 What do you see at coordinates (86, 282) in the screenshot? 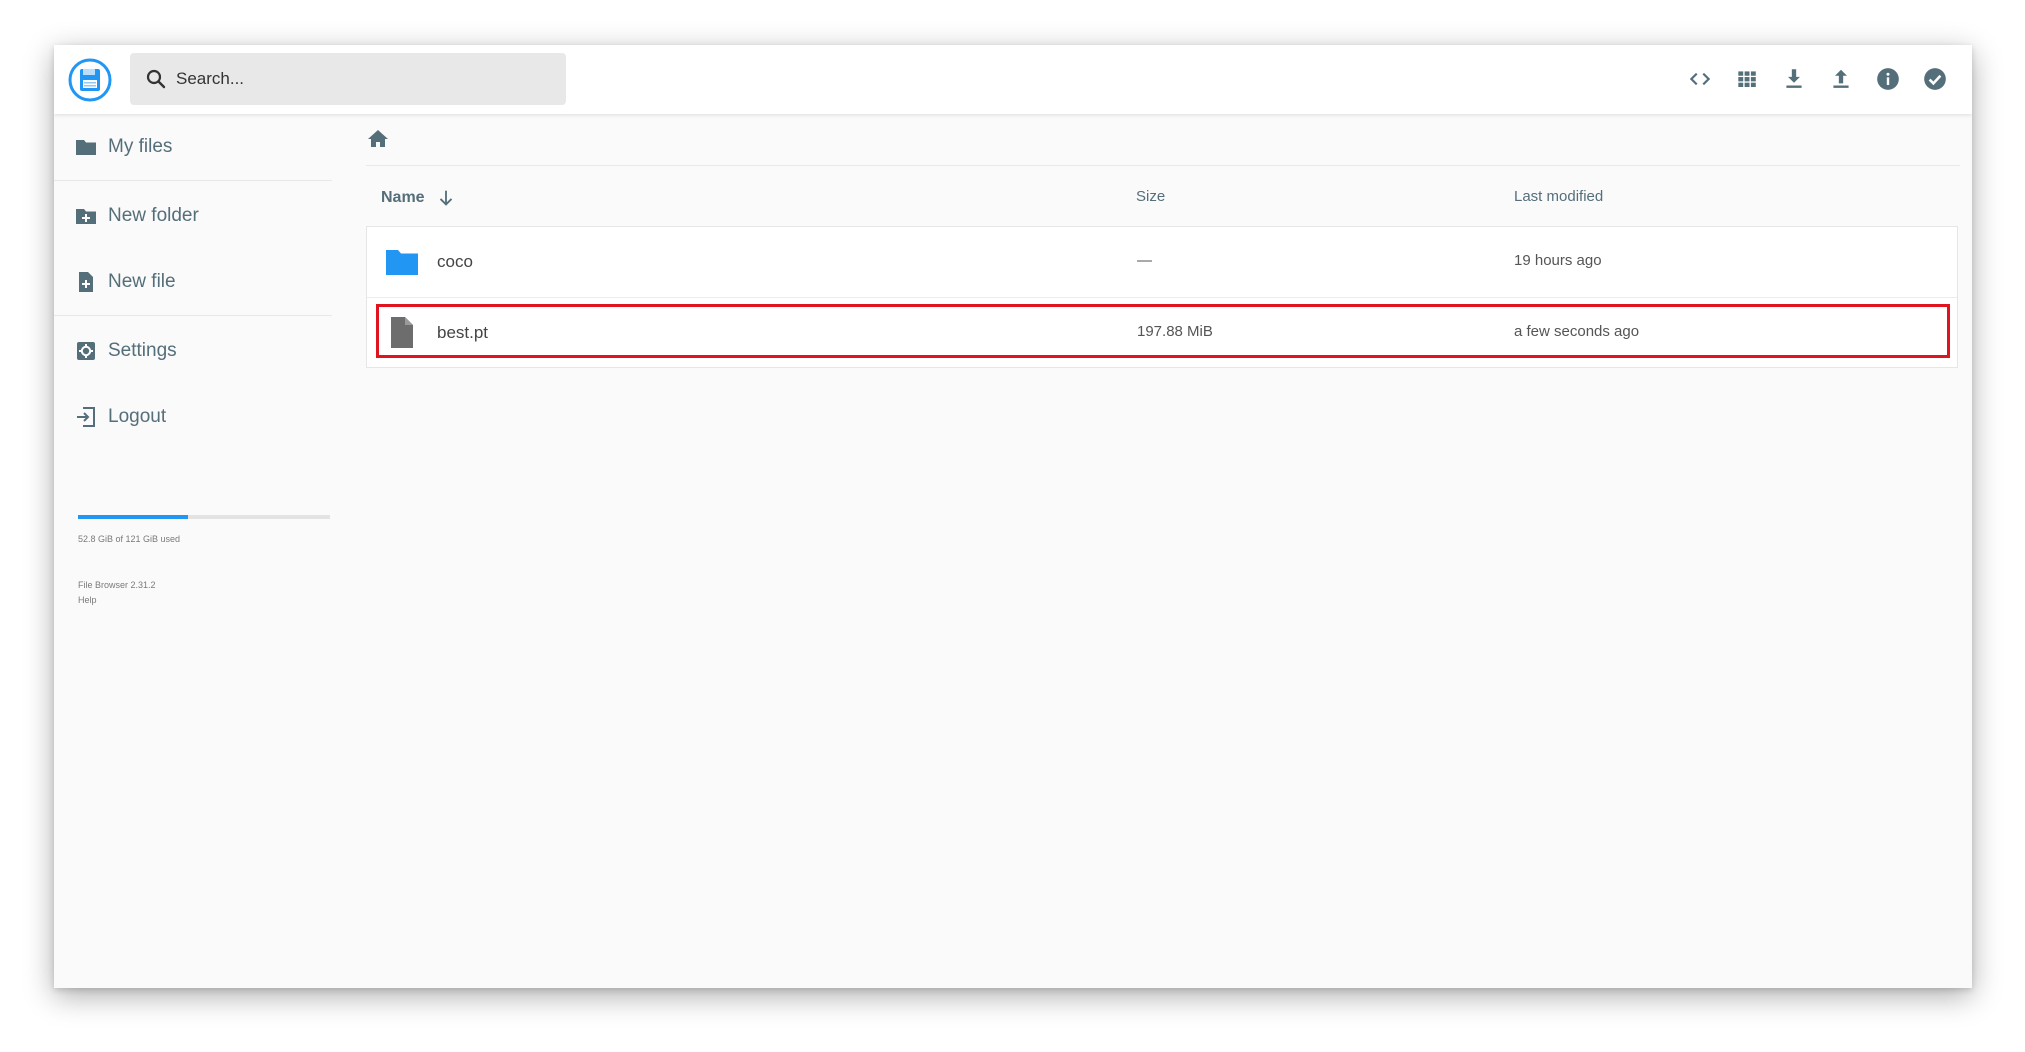
I see `file-plus-icon` at bounding box center [86, 282].